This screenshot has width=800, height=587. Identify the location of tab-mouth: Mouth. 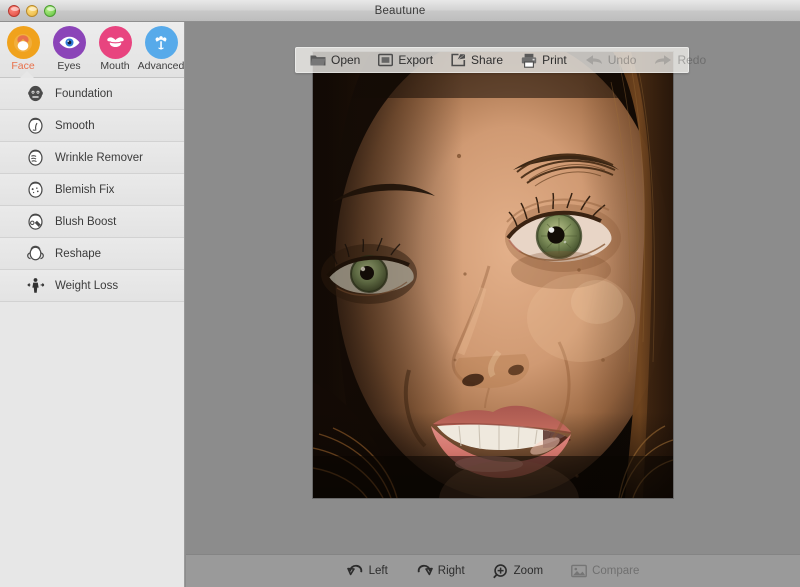
(115, 49).